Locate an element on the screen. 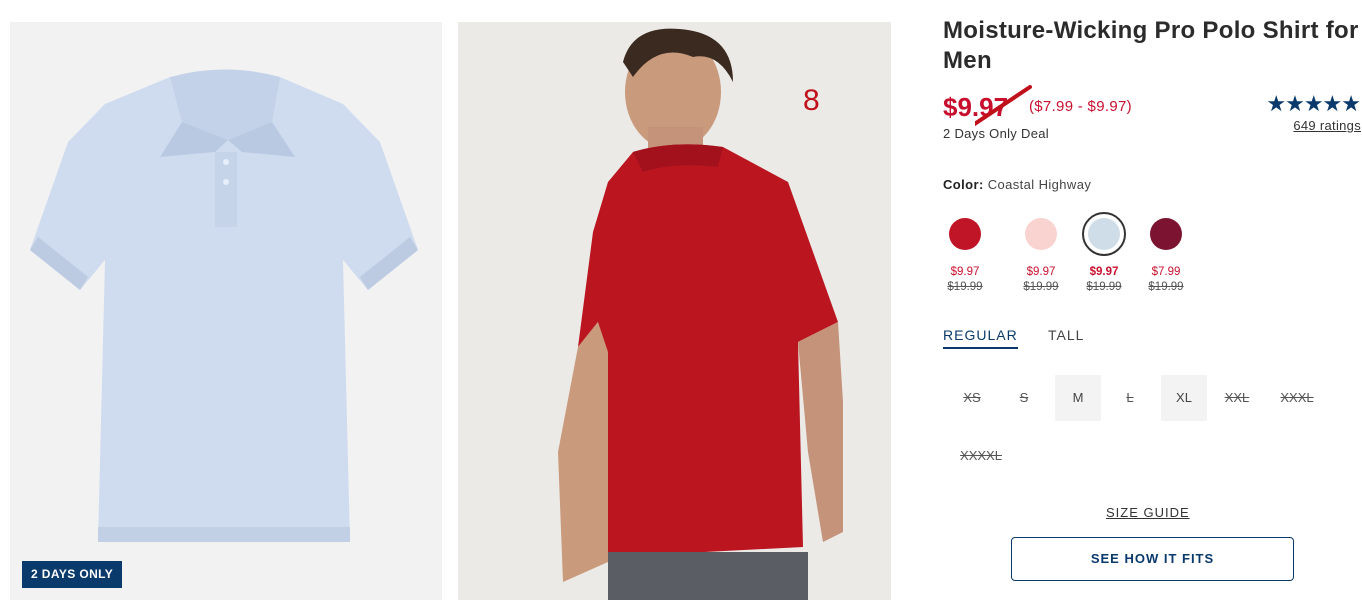  price-range: ($7.99 - $9.97) is located at coordinates (1080, 106).